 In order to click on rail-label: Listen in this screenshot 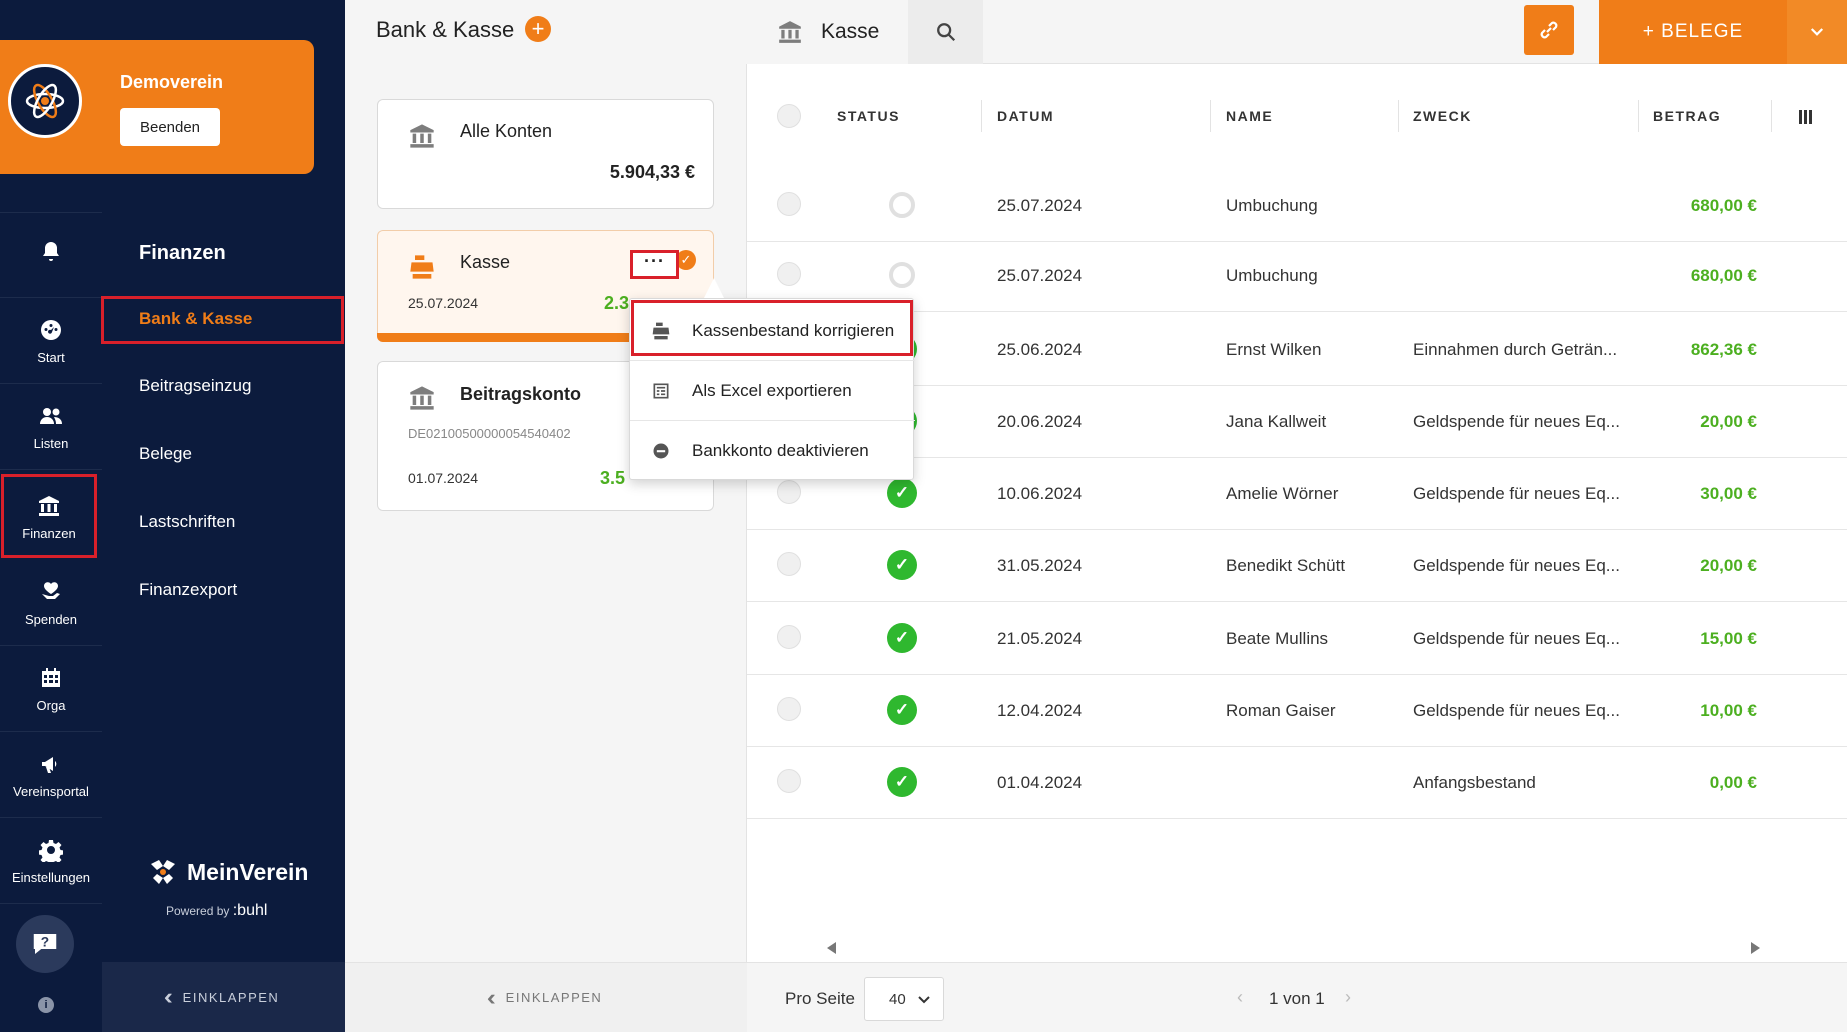, I will do `click(51, 443)`.